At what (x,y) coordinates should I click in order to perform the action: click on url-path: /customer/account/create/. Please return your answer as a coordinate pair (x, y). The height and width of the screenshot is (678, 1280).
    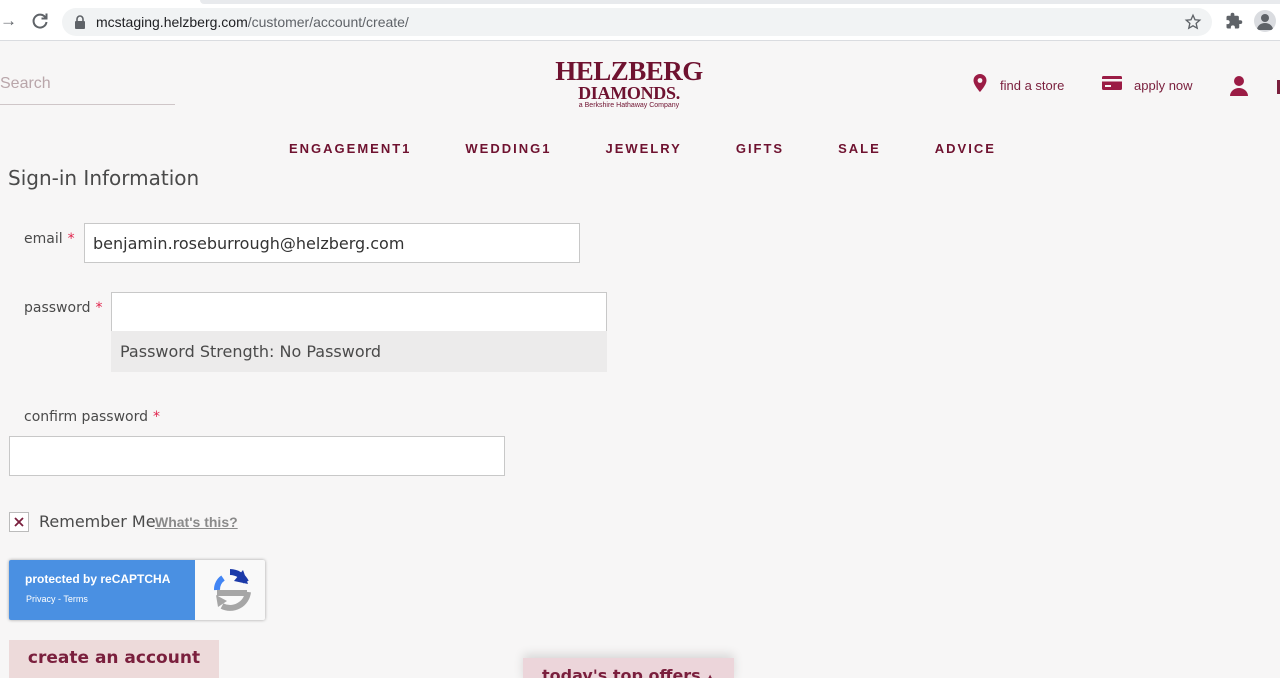
    Looking at the image, I should click on (328, 22).